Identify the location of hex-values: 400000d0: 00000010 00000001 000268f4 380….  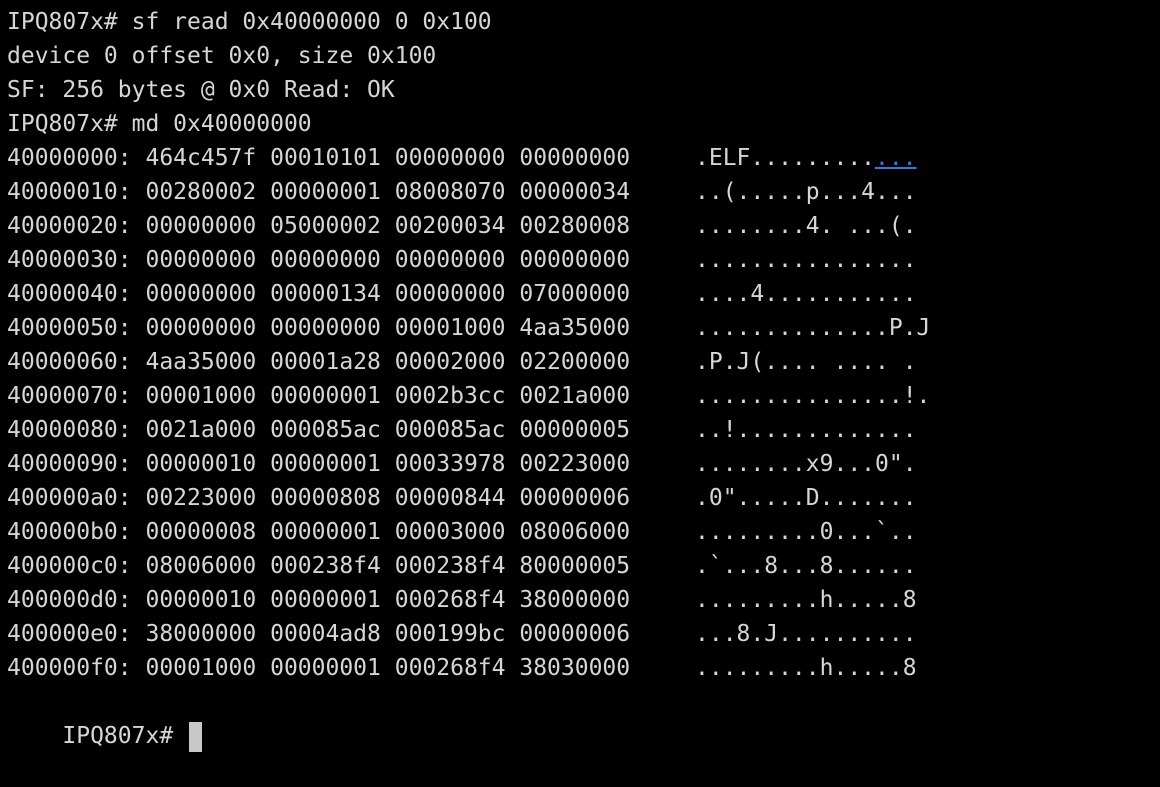
(319, 600).